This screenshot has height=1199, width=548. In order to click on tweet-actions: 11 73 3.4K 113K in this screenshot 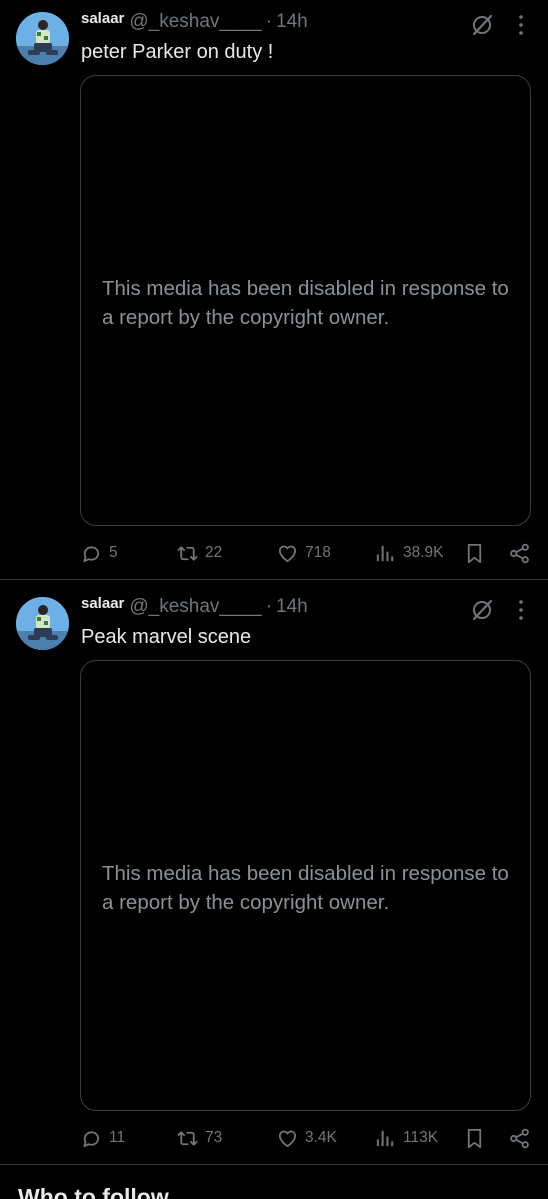, I will do `click(274, 1138)`.